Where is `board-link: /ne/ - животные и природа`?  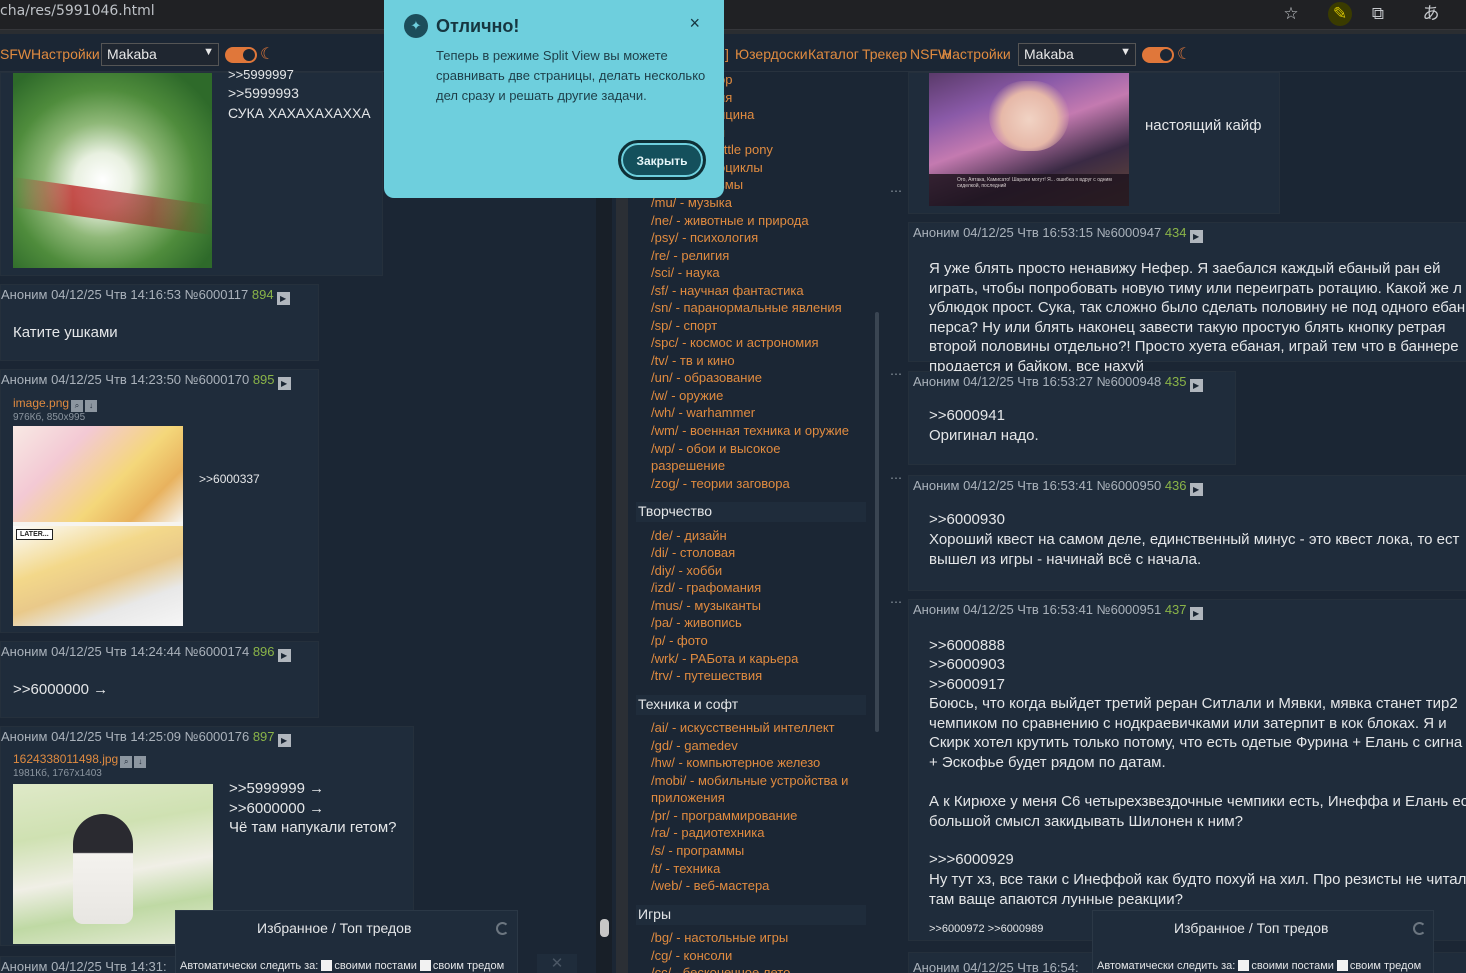
board-link: /ne/ - животные и природа is located at coordinates (730, 220).